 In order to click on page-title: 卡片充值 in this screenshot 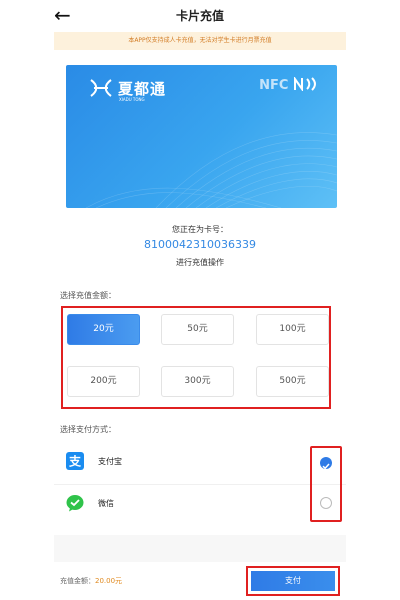, I will do `click(199, 16)`.